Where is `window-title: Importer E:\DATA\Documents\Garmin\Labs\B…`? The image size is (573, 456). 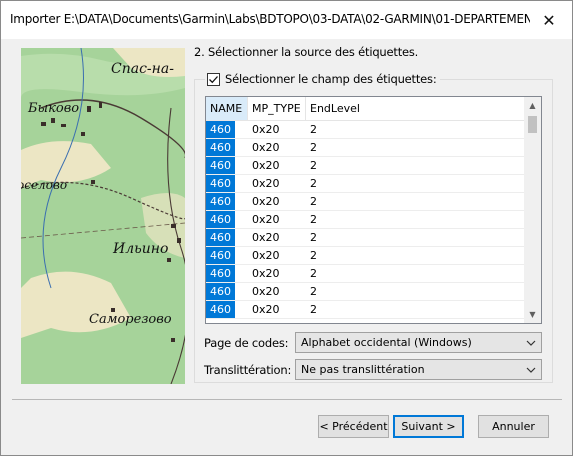
window-title: Importer E:\DATA\Documents\Garmin\Labs\B… is located at coordinates (270, 19).